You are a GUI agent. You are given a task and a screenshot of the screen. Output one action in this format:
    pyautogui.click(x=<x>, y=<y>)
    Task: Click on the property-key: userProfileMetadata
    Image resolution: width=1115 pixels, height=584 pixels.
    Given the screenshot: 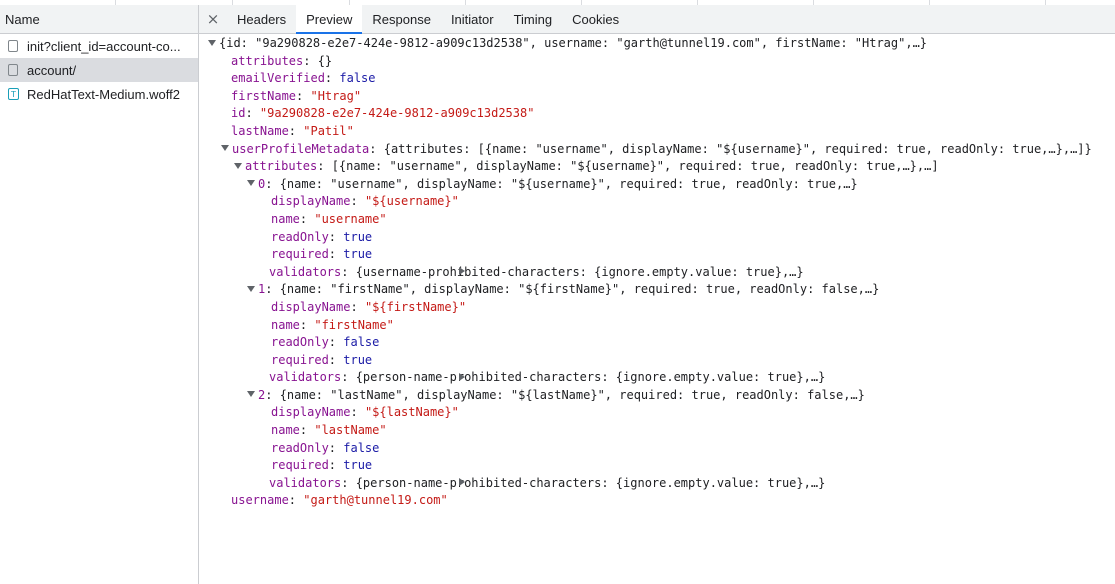 What is the action you would take?
    pyautogui.click(x=301, y=148)
    